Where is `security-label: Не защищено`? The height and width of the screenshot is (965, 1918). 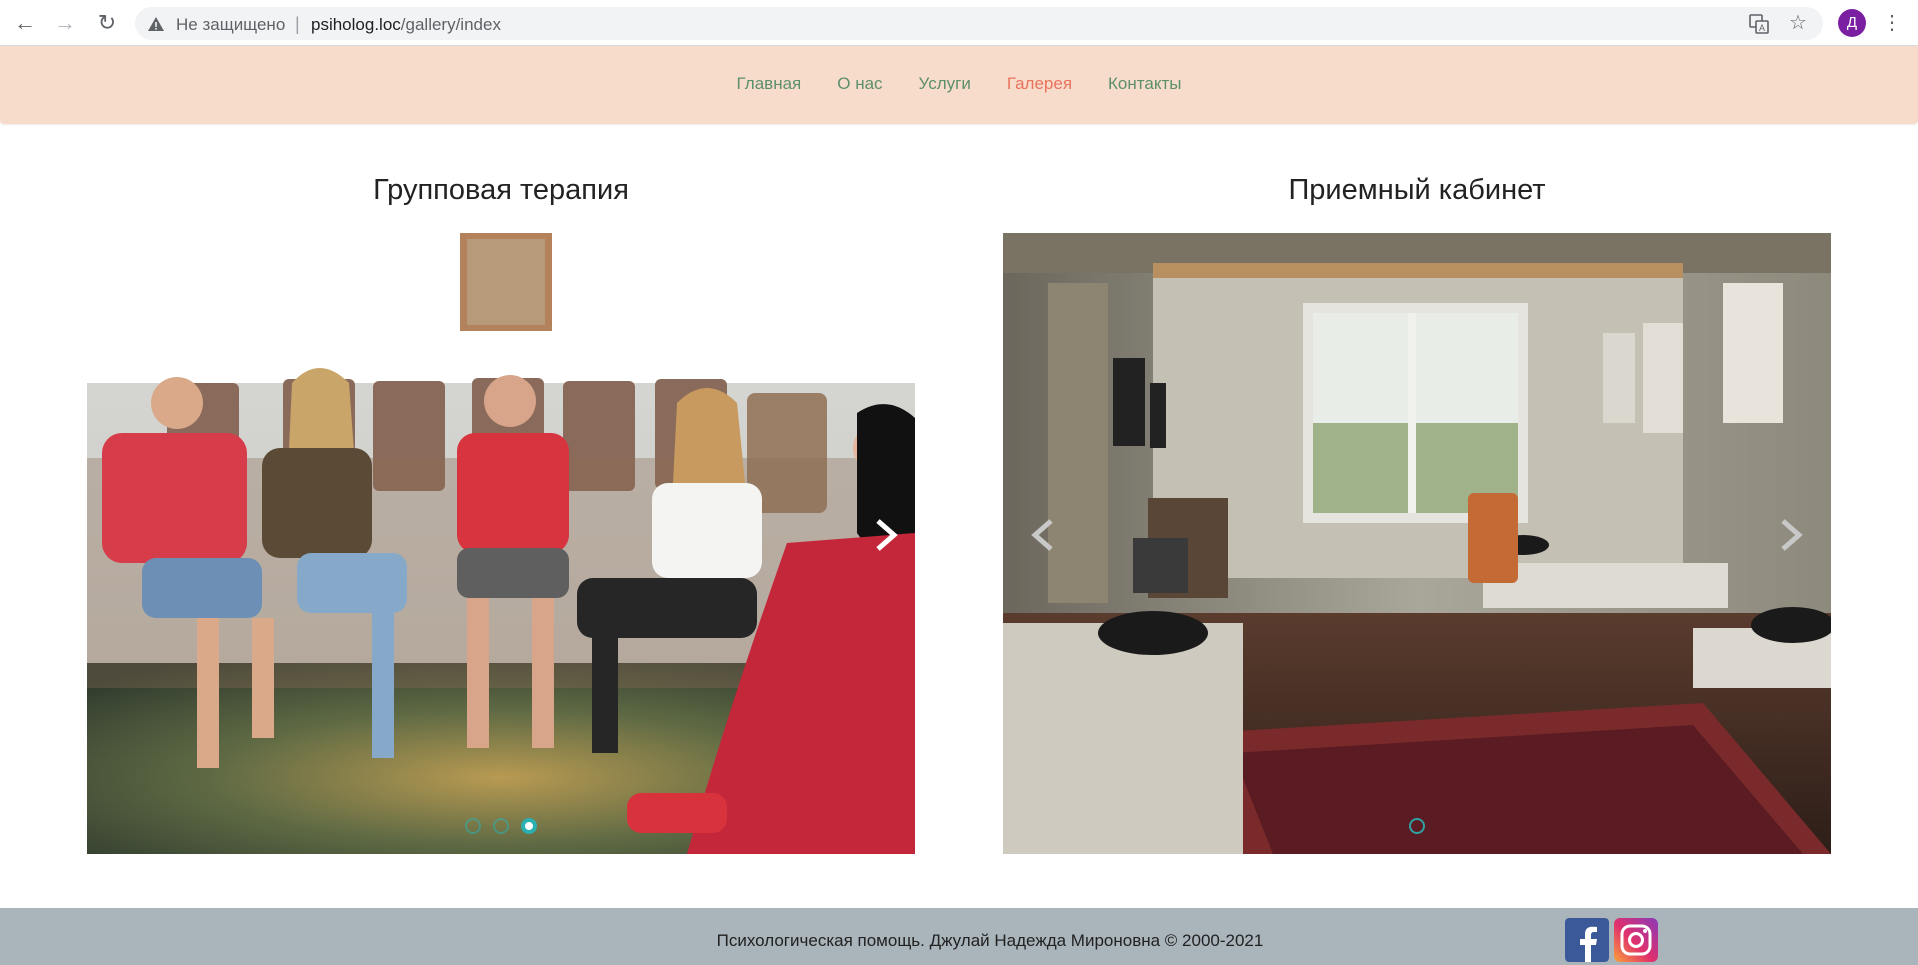 security-label: Не защищено is located at coordinates (230, 25).